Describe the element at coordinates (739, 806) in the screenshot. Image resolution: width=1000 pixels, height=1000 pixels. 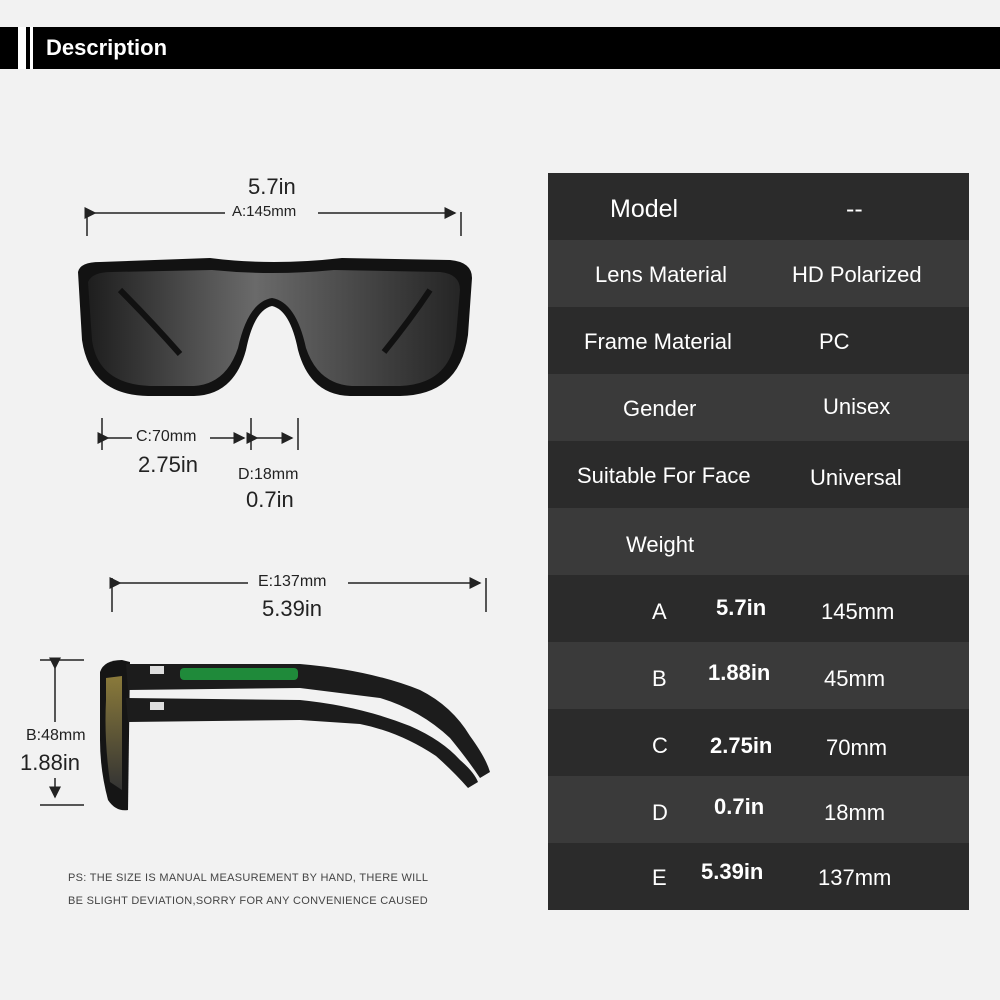
I see `measure-inch: 0.7in` at that location.